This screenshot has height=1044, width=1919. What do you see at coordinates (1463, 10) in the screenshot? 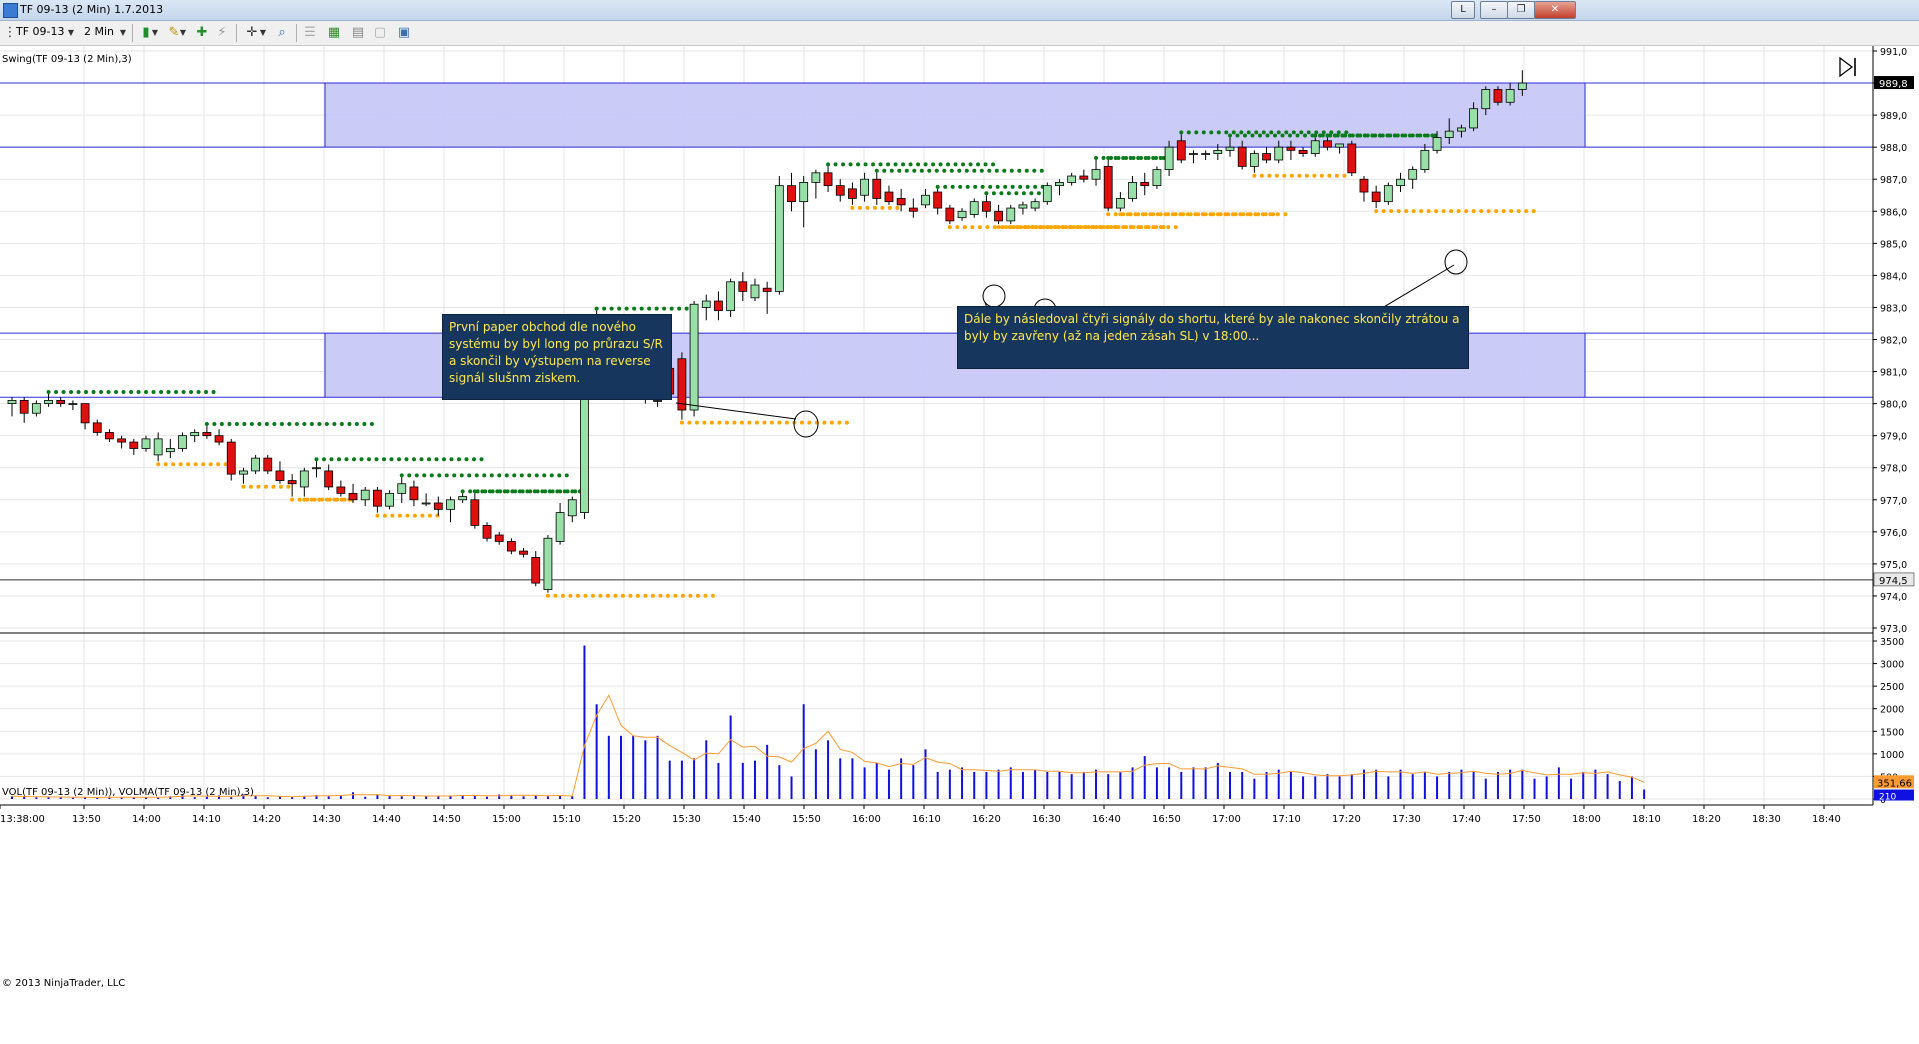
I see `link-button: L` at bounding box center [1463, 10].